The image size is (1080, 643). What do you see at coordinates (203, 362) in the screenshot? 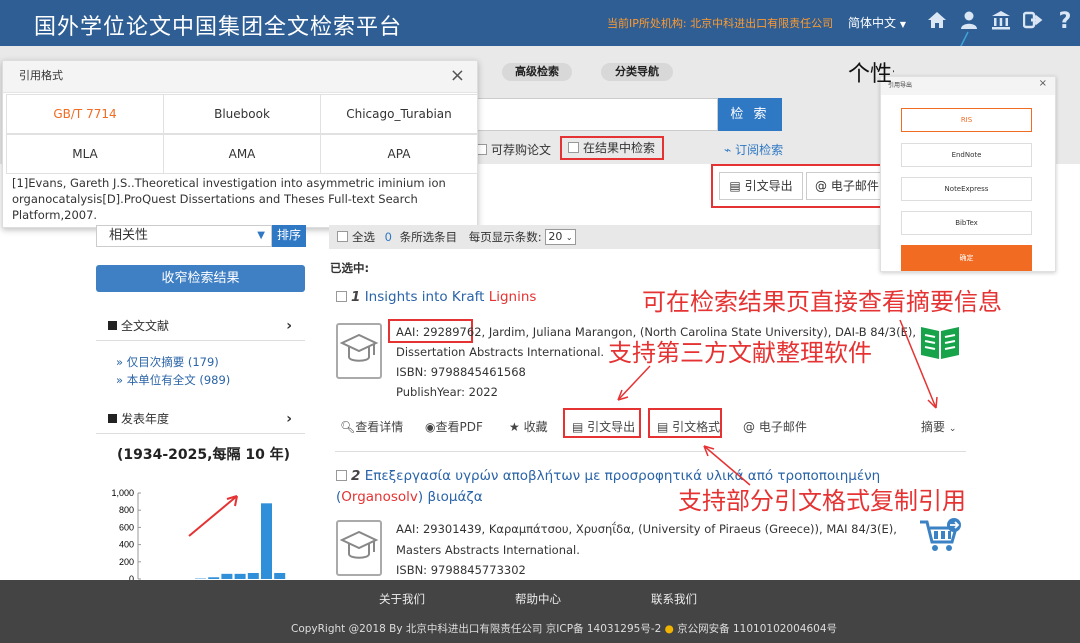
I see `facet-item-count: (179)` at bounding box center [203, 362].